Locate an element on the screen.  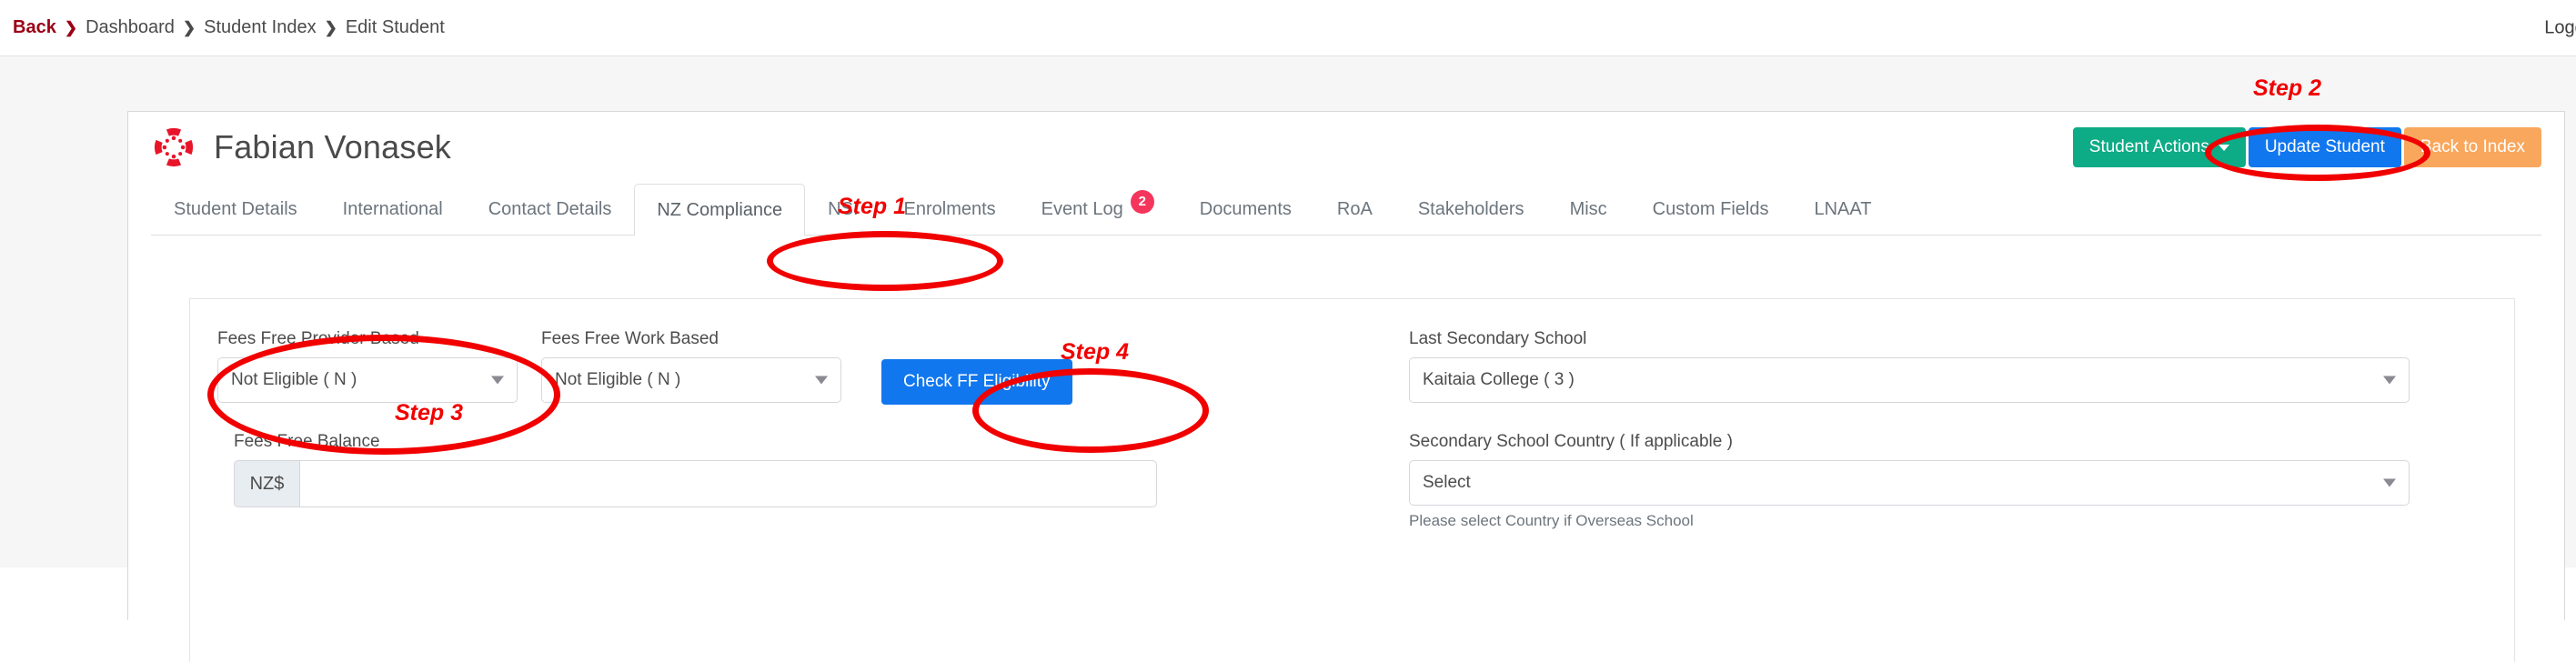
last-secondary-school-select: Kaitaia College ( 3 ) is located at coordinates (1909, 380).